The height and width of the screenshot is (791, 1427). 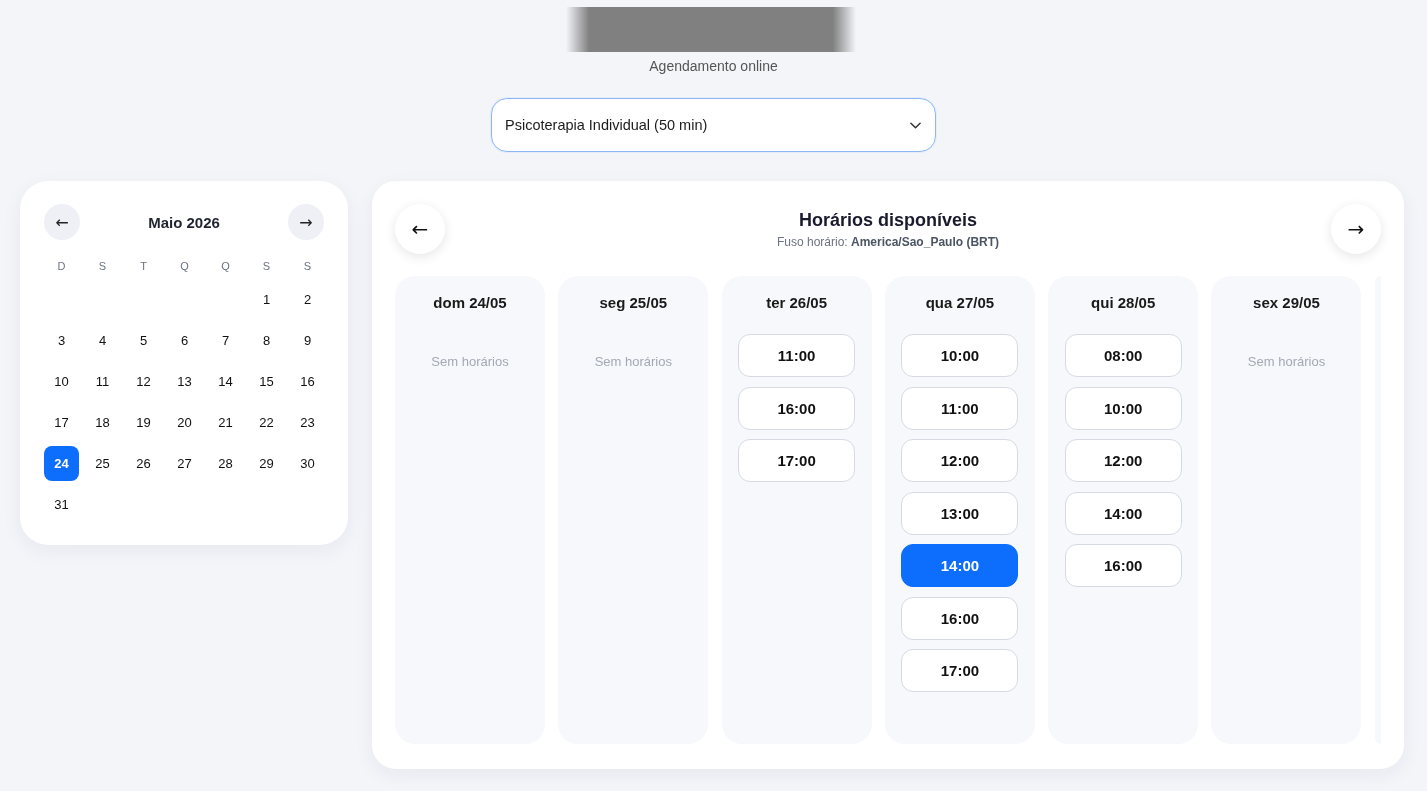 I want to click on calendar-day: 29, so click(x=266, y=463).